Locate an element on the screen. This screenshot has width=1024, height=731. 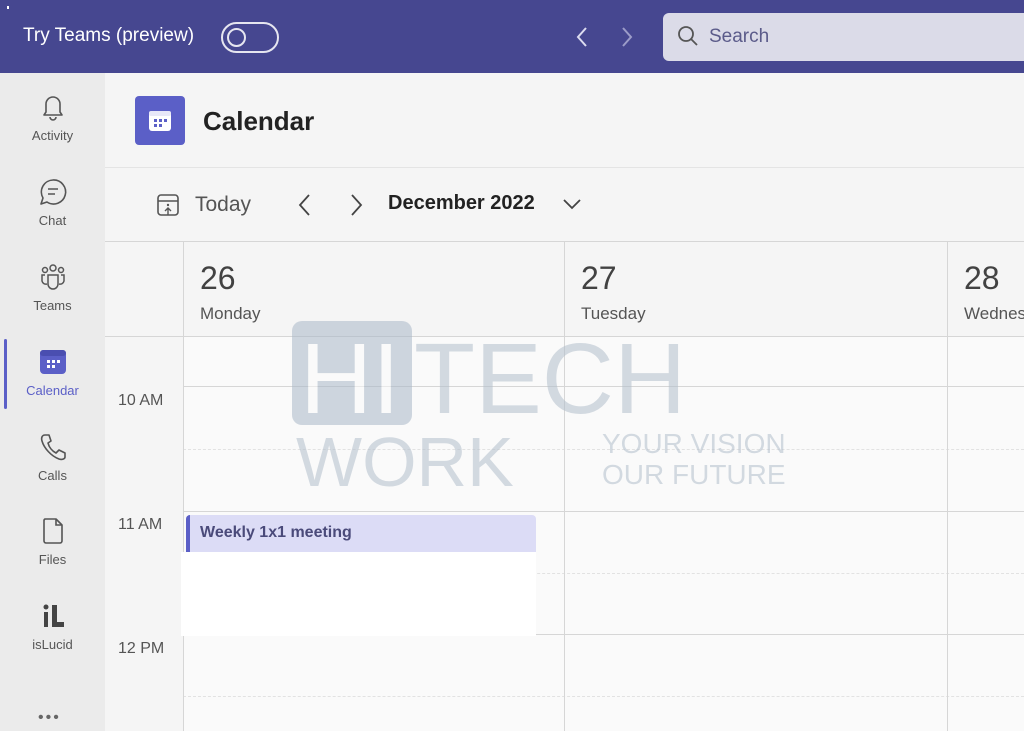
rail-label: Chat is located at coordinates (52, 220).